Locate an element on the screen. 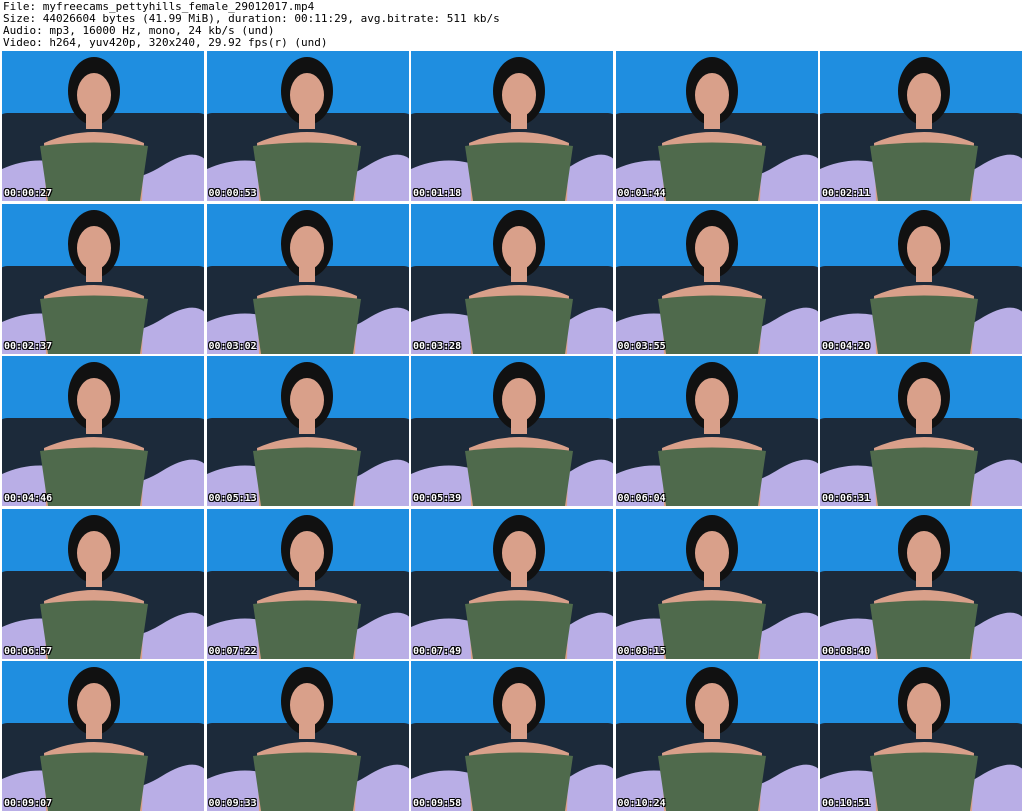 The width and height of the screenshot is (1024, 811). video-frame-thumbnail: 00:03:28 is located at coordinates (512, 278).